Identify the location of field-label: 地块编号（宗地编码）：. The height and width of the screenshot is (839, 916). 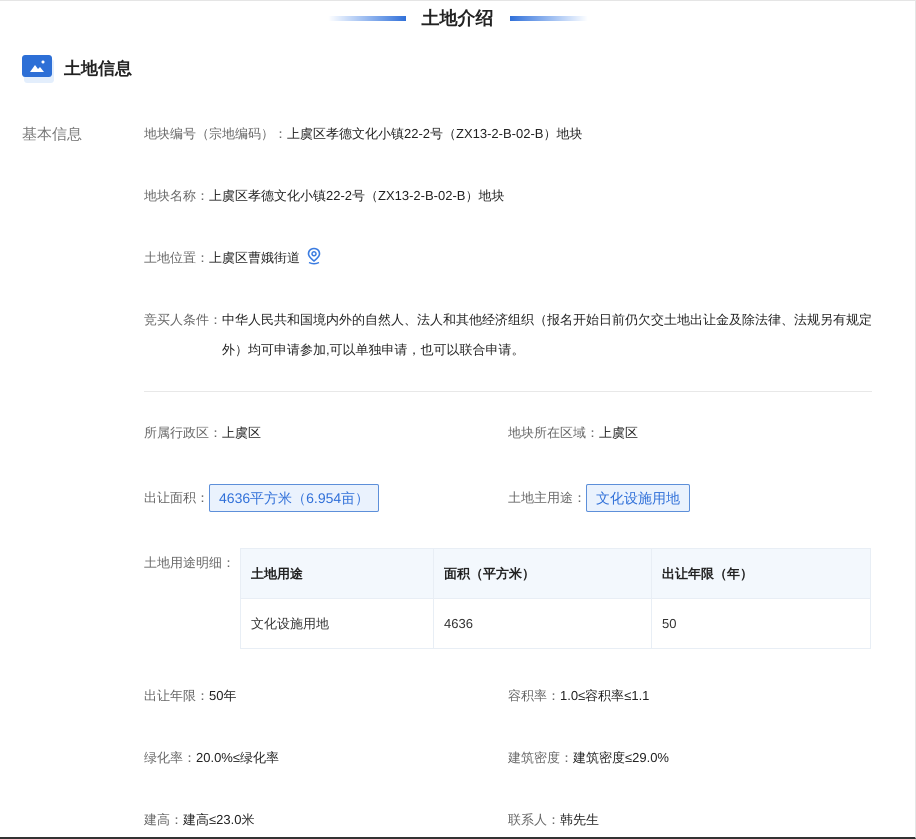
(215, 134).